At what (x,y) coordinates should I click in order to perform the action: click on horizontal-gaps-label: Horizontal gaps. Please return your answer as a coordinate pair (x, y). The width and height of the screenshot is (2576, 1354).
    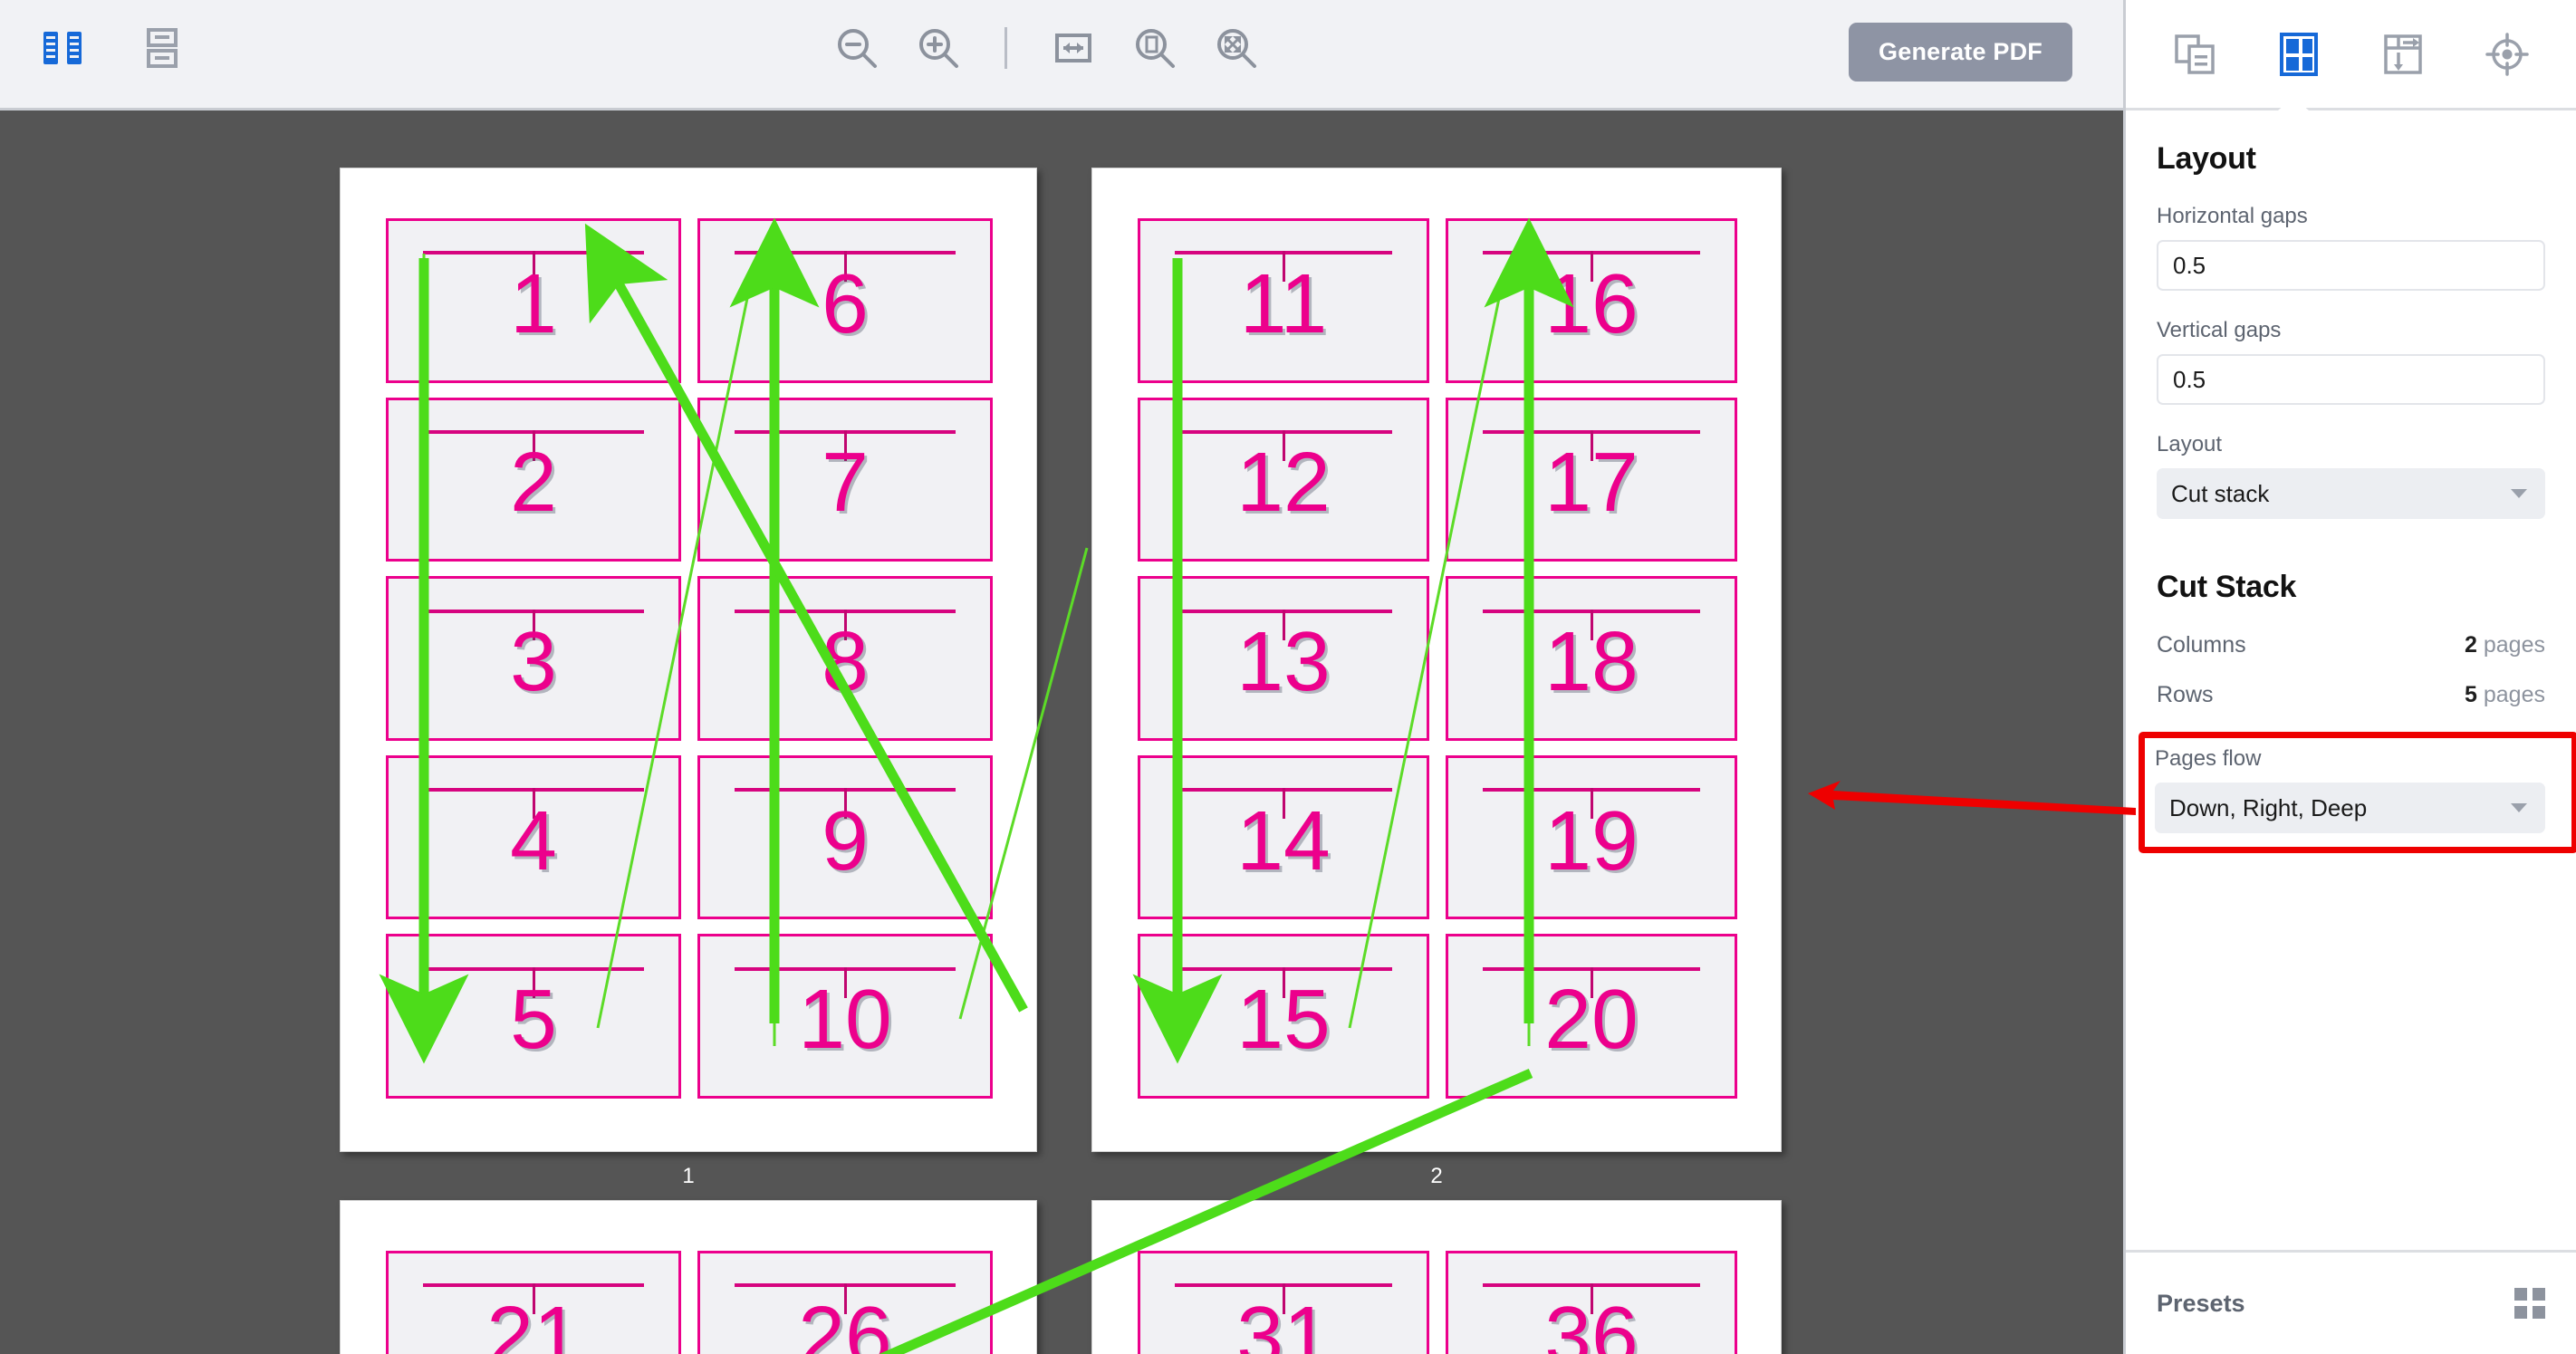
    Looking at the image, I should click on (2232, 216).